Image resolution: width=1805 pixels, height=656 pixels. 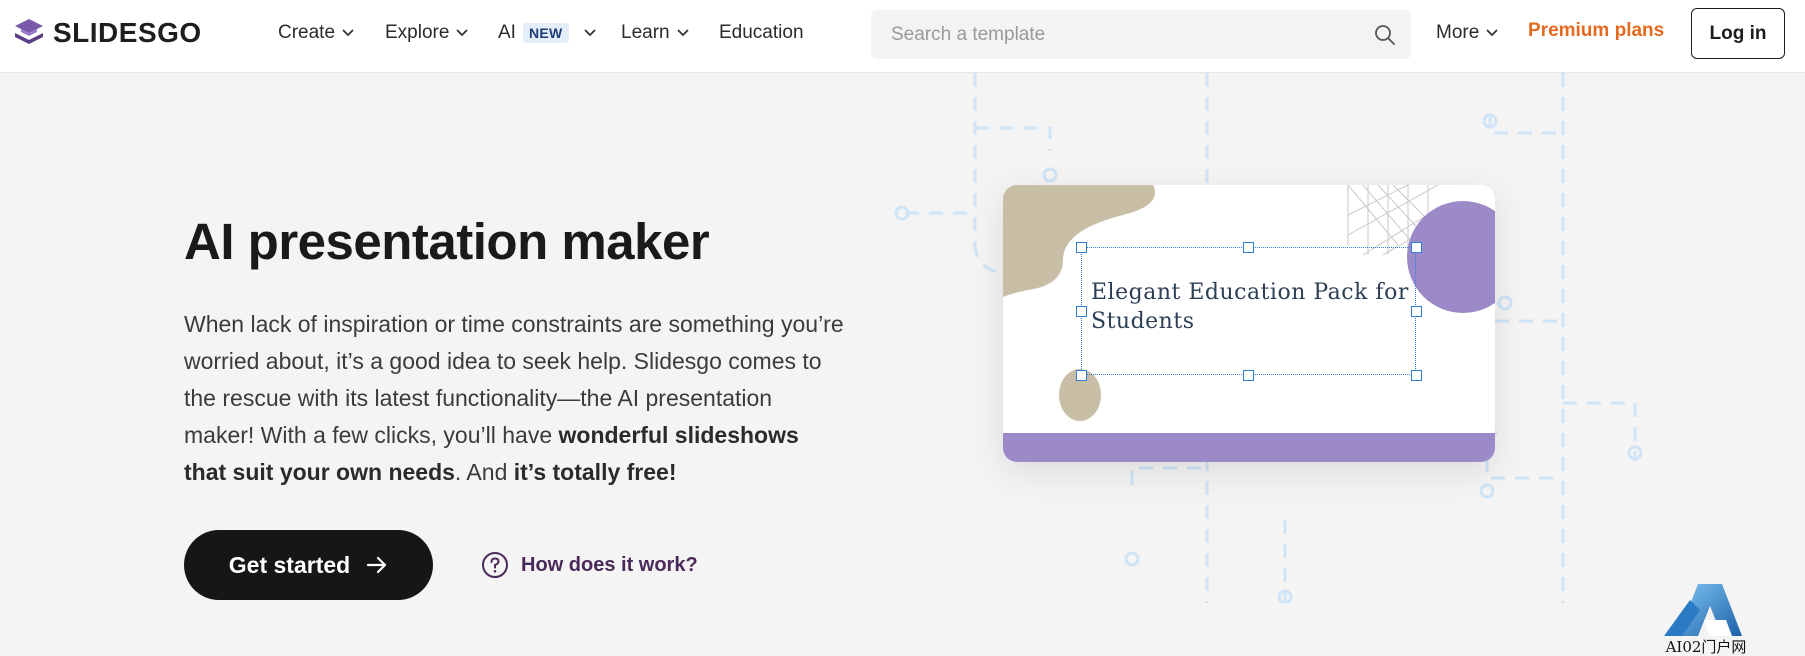 I want to click on search-bar, so click(x=1141, y=34).